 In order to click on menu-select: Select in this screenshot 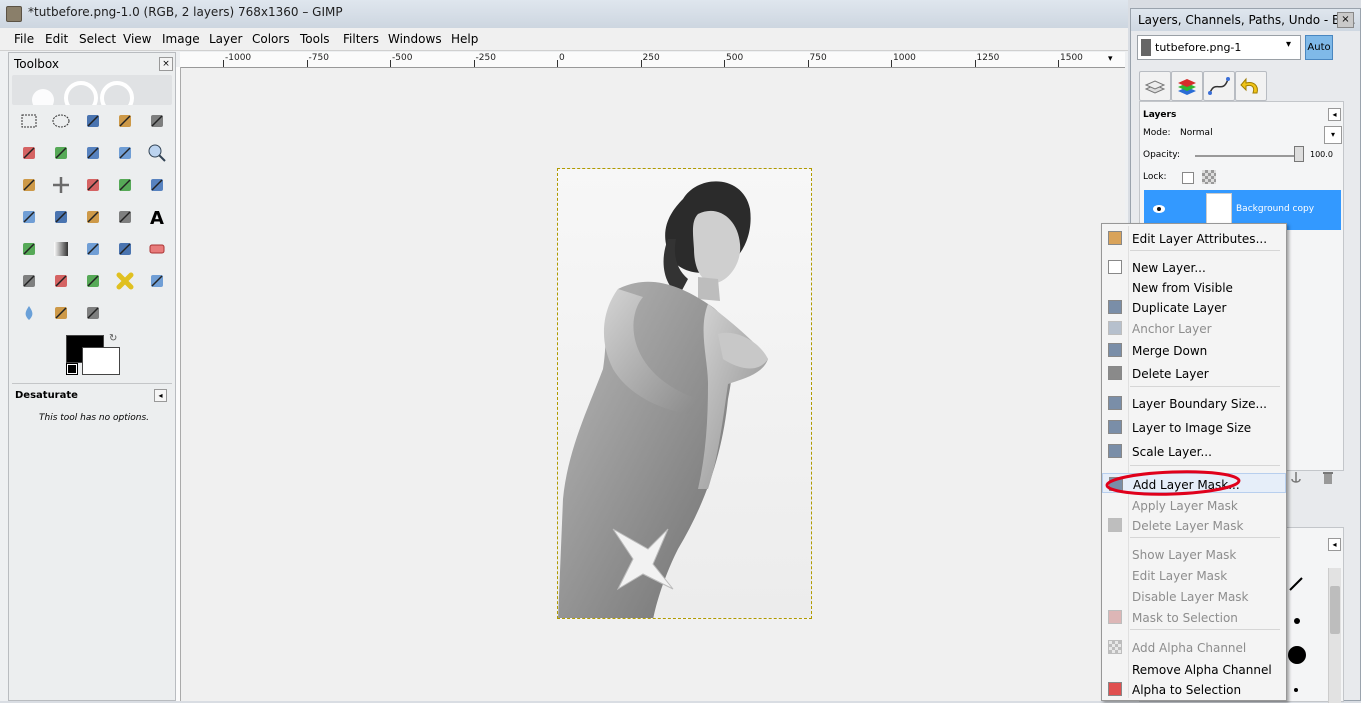, I will do `click(97, 39)`.